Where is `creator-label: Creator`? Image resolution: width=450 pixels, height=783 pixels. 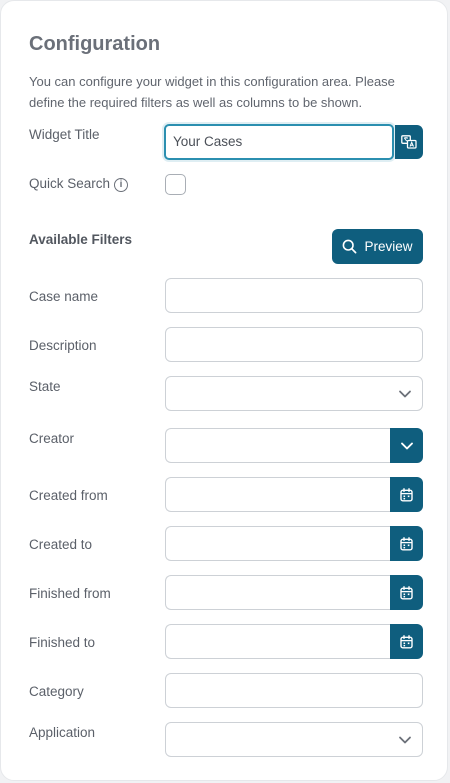 creator-label: Creator is located at coordinates (52, 438).